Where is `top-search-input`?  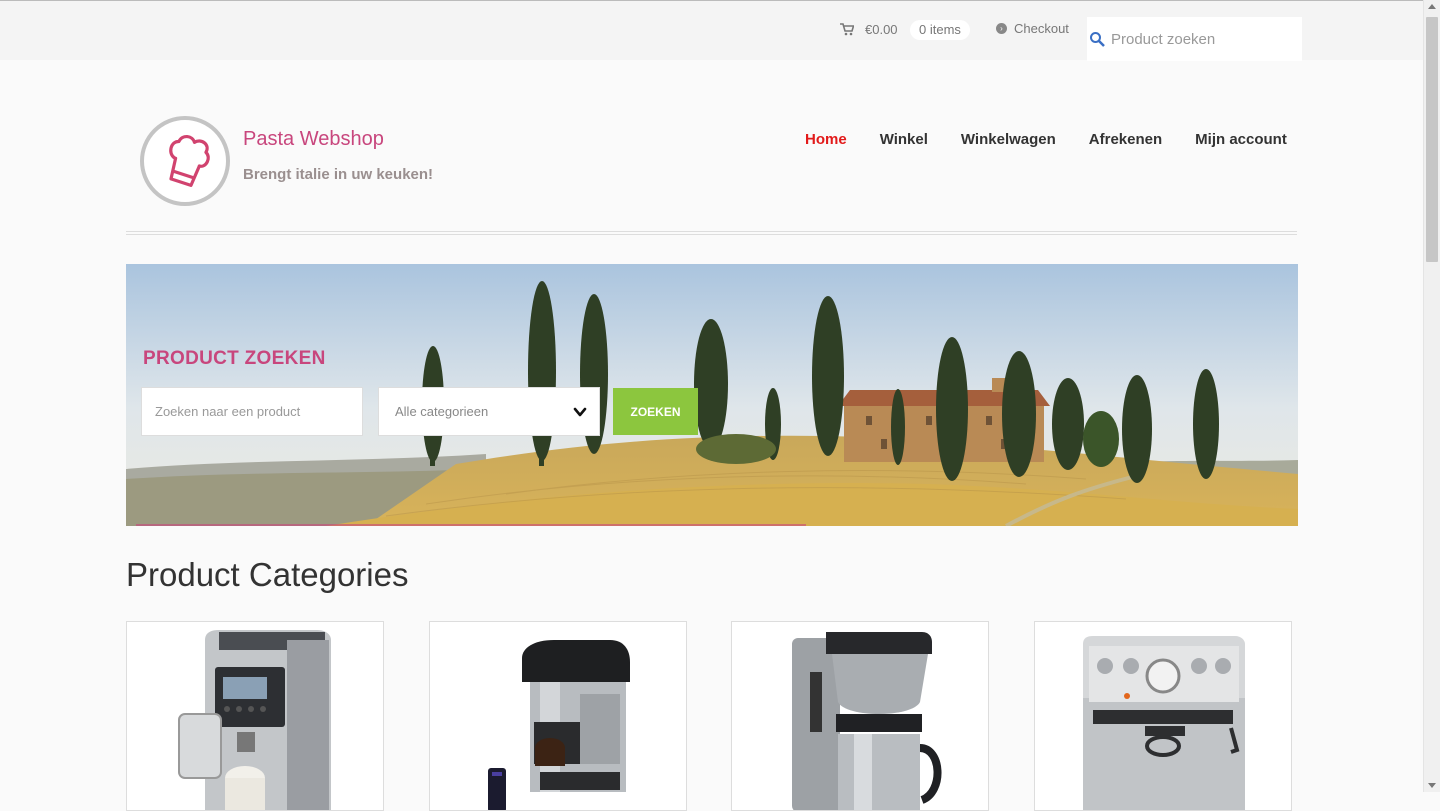 top-search-input is located at coordinates (1201, 39).